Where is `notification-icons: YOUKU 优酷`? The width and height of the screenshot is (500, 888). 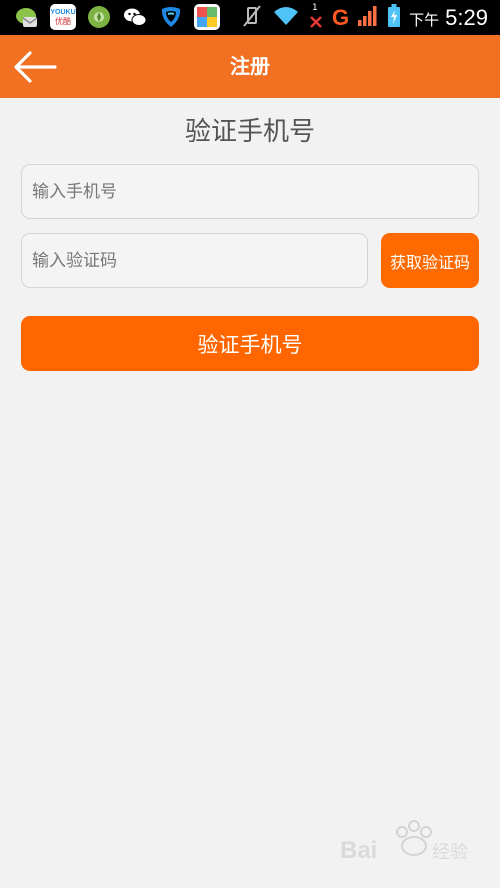 notification-icons: YOUKU 优酷 is located at coordinates (117, 17).